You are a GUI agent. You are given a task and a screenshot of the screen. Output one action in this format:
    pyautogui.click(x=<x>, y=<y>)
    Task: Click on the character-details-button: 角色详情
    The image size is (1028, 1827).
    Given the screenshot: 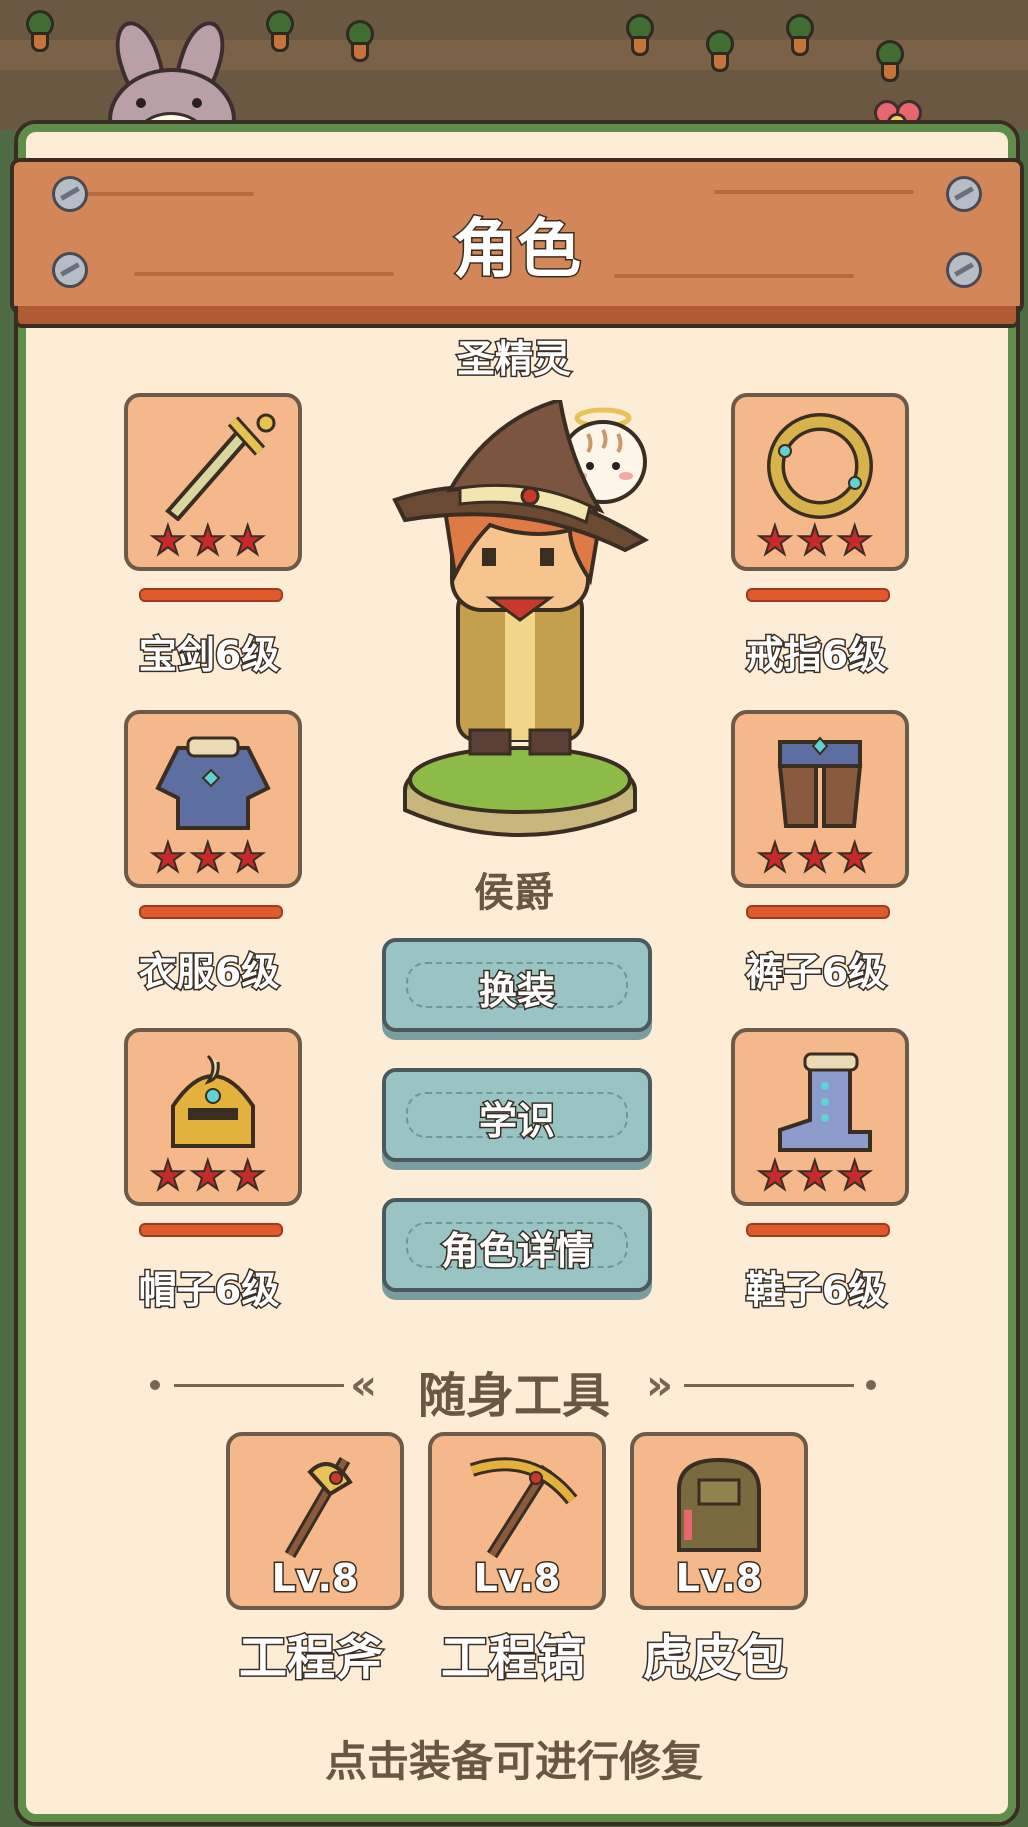 What is the action you would take?
    pyautogui.click(x=517, y=1245)
    